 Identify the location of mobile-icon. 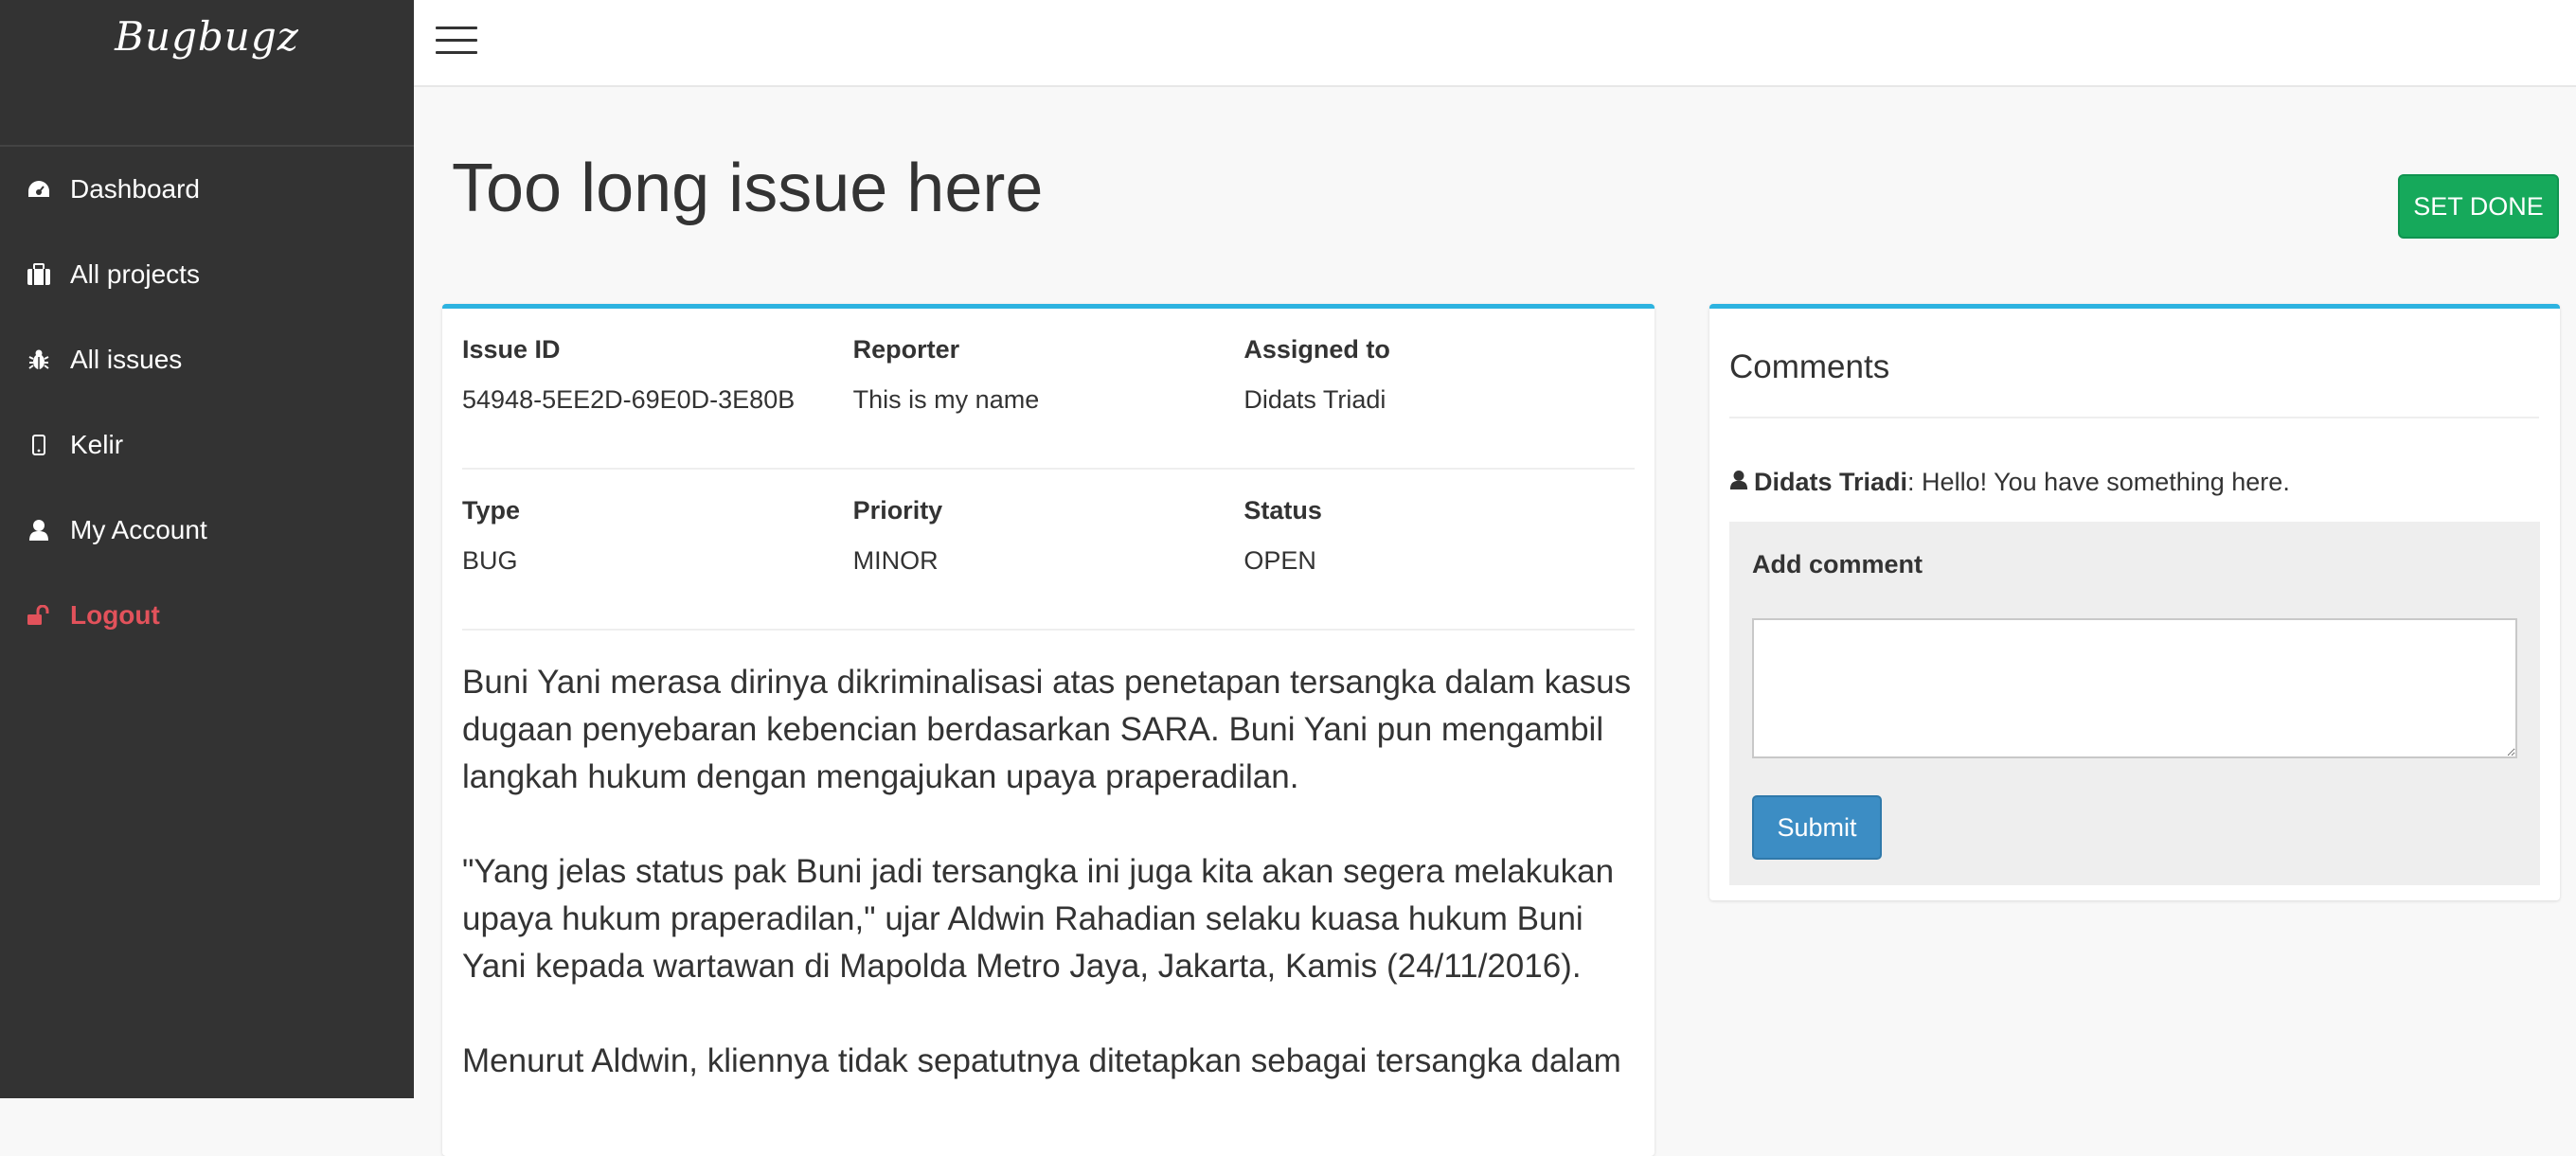
(39, 445).